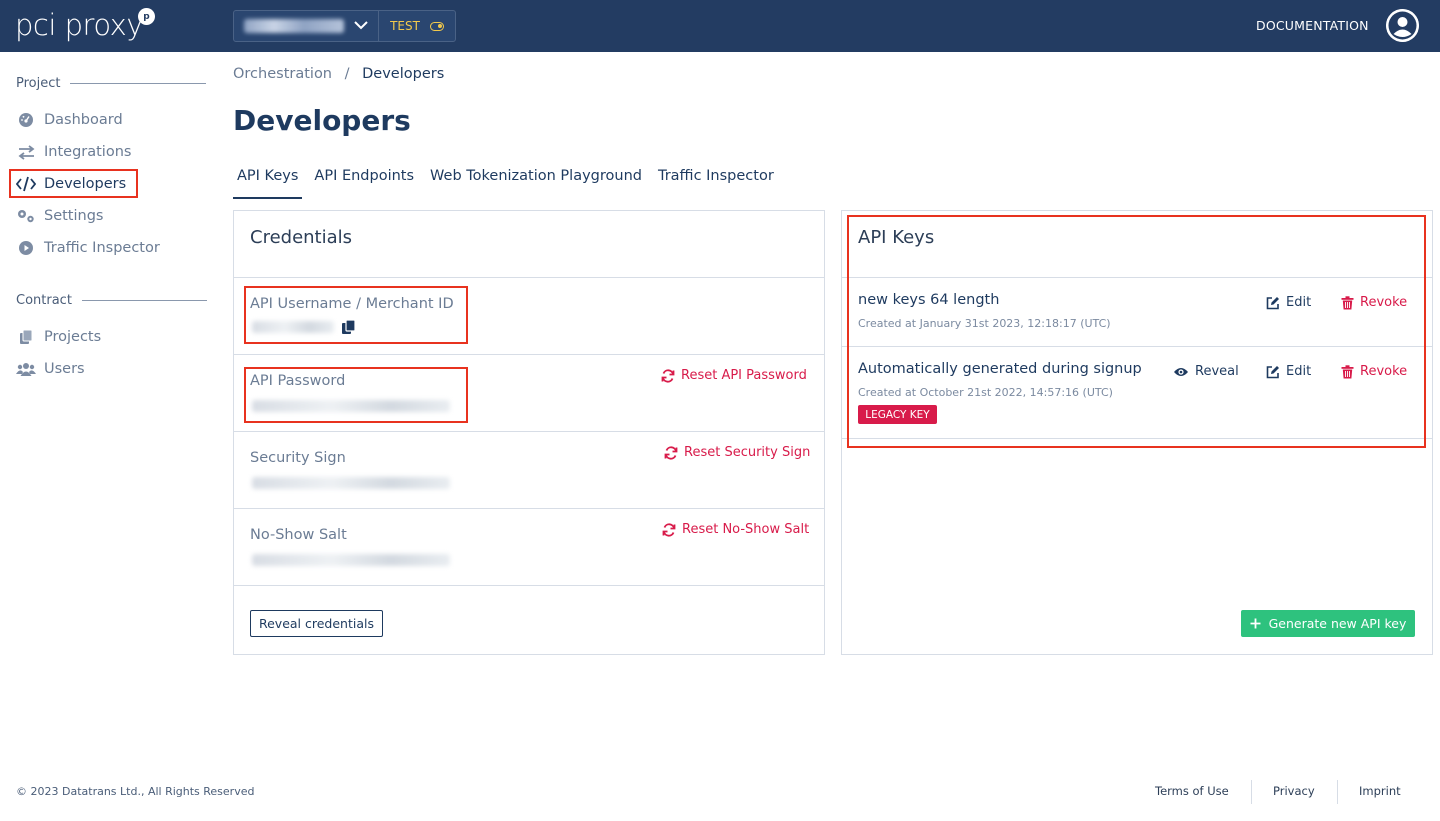  I want to click on tab-traffic-inspector: Traffic Inspector, so click(716, 179).